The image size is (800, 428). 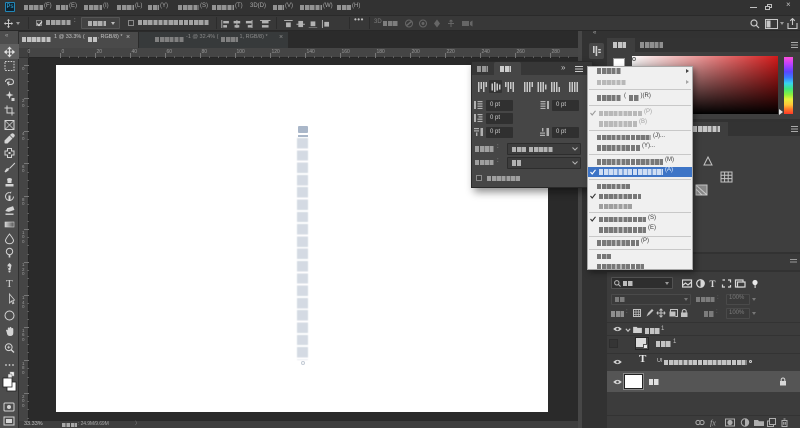 I want to click on svg-text: fx, so click(x=713, y=423).